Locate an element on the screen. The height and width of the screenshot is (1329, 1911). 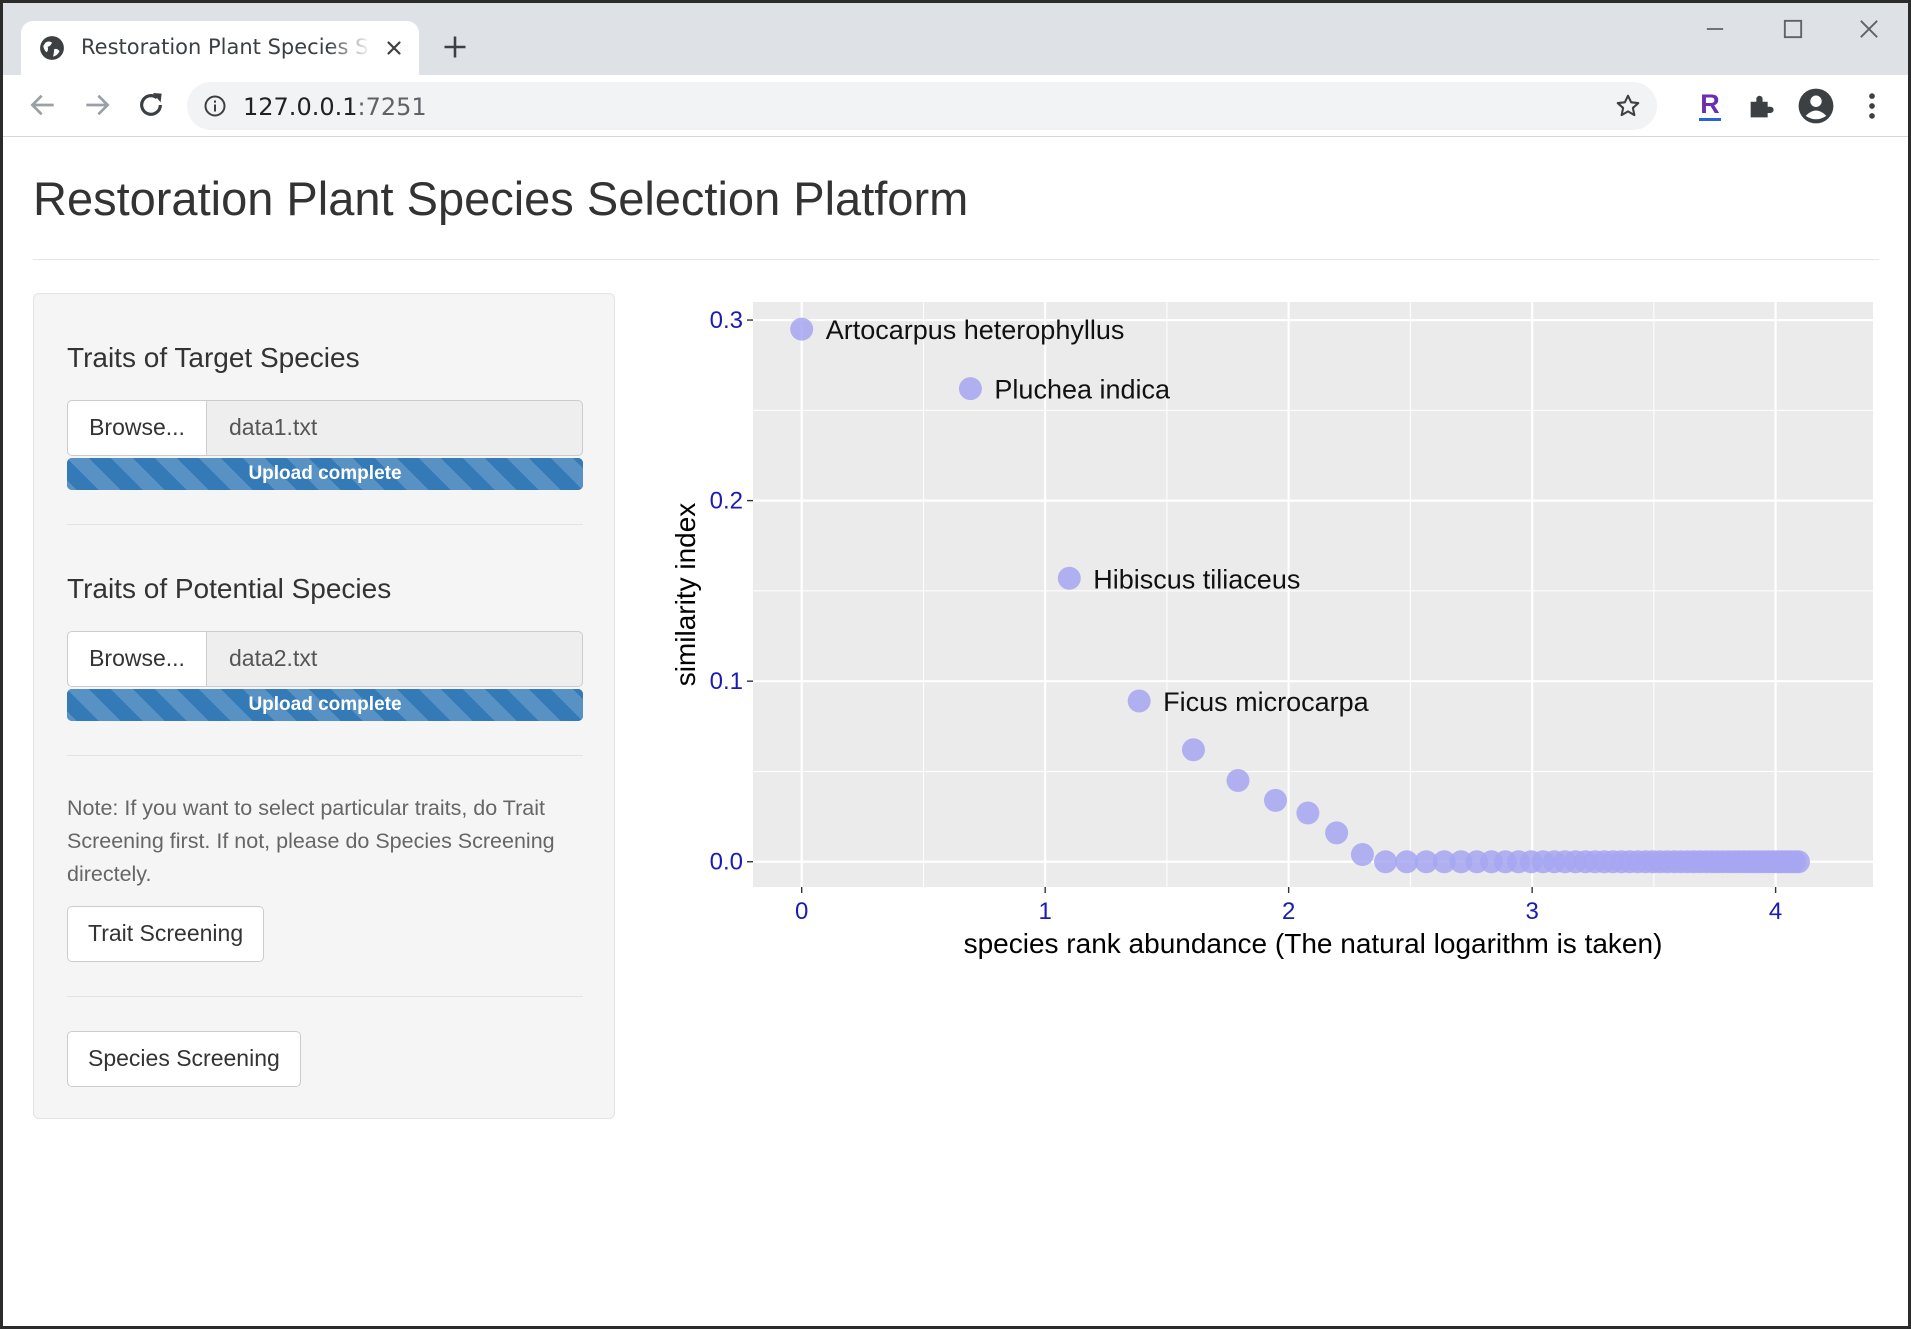
target-upload-progress: Upload complete is located at coordinates (325, 474).